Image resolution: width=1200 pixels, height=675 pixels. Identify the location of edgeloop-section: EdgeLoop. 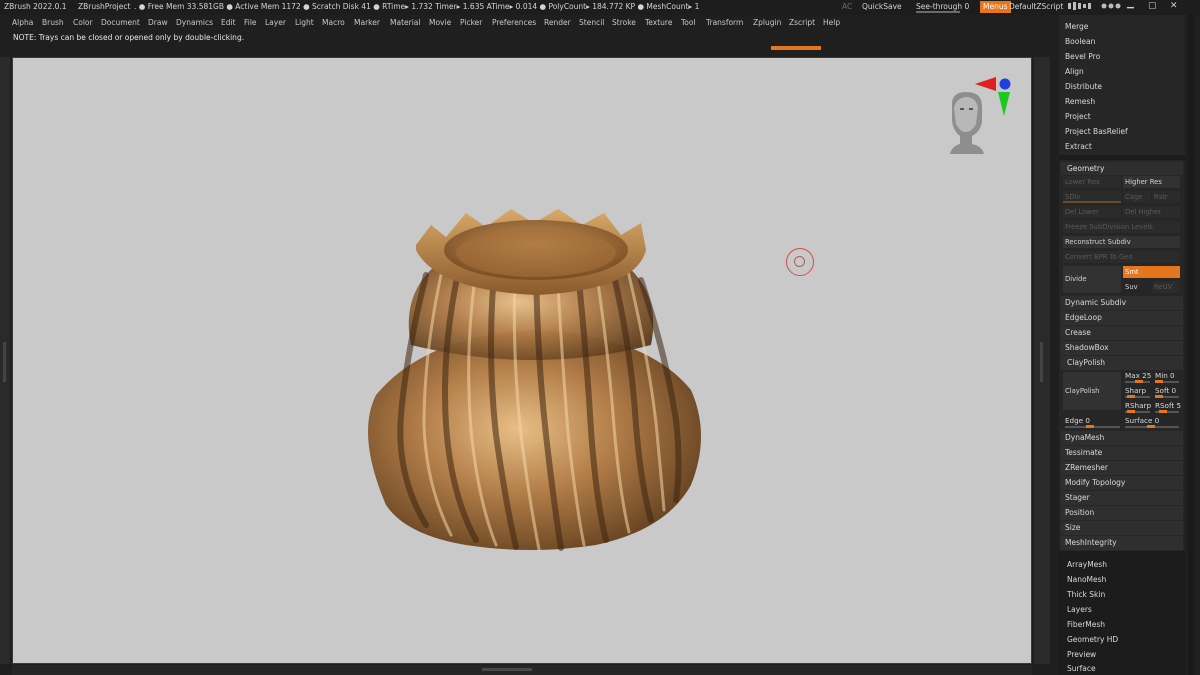
(1122, 318).